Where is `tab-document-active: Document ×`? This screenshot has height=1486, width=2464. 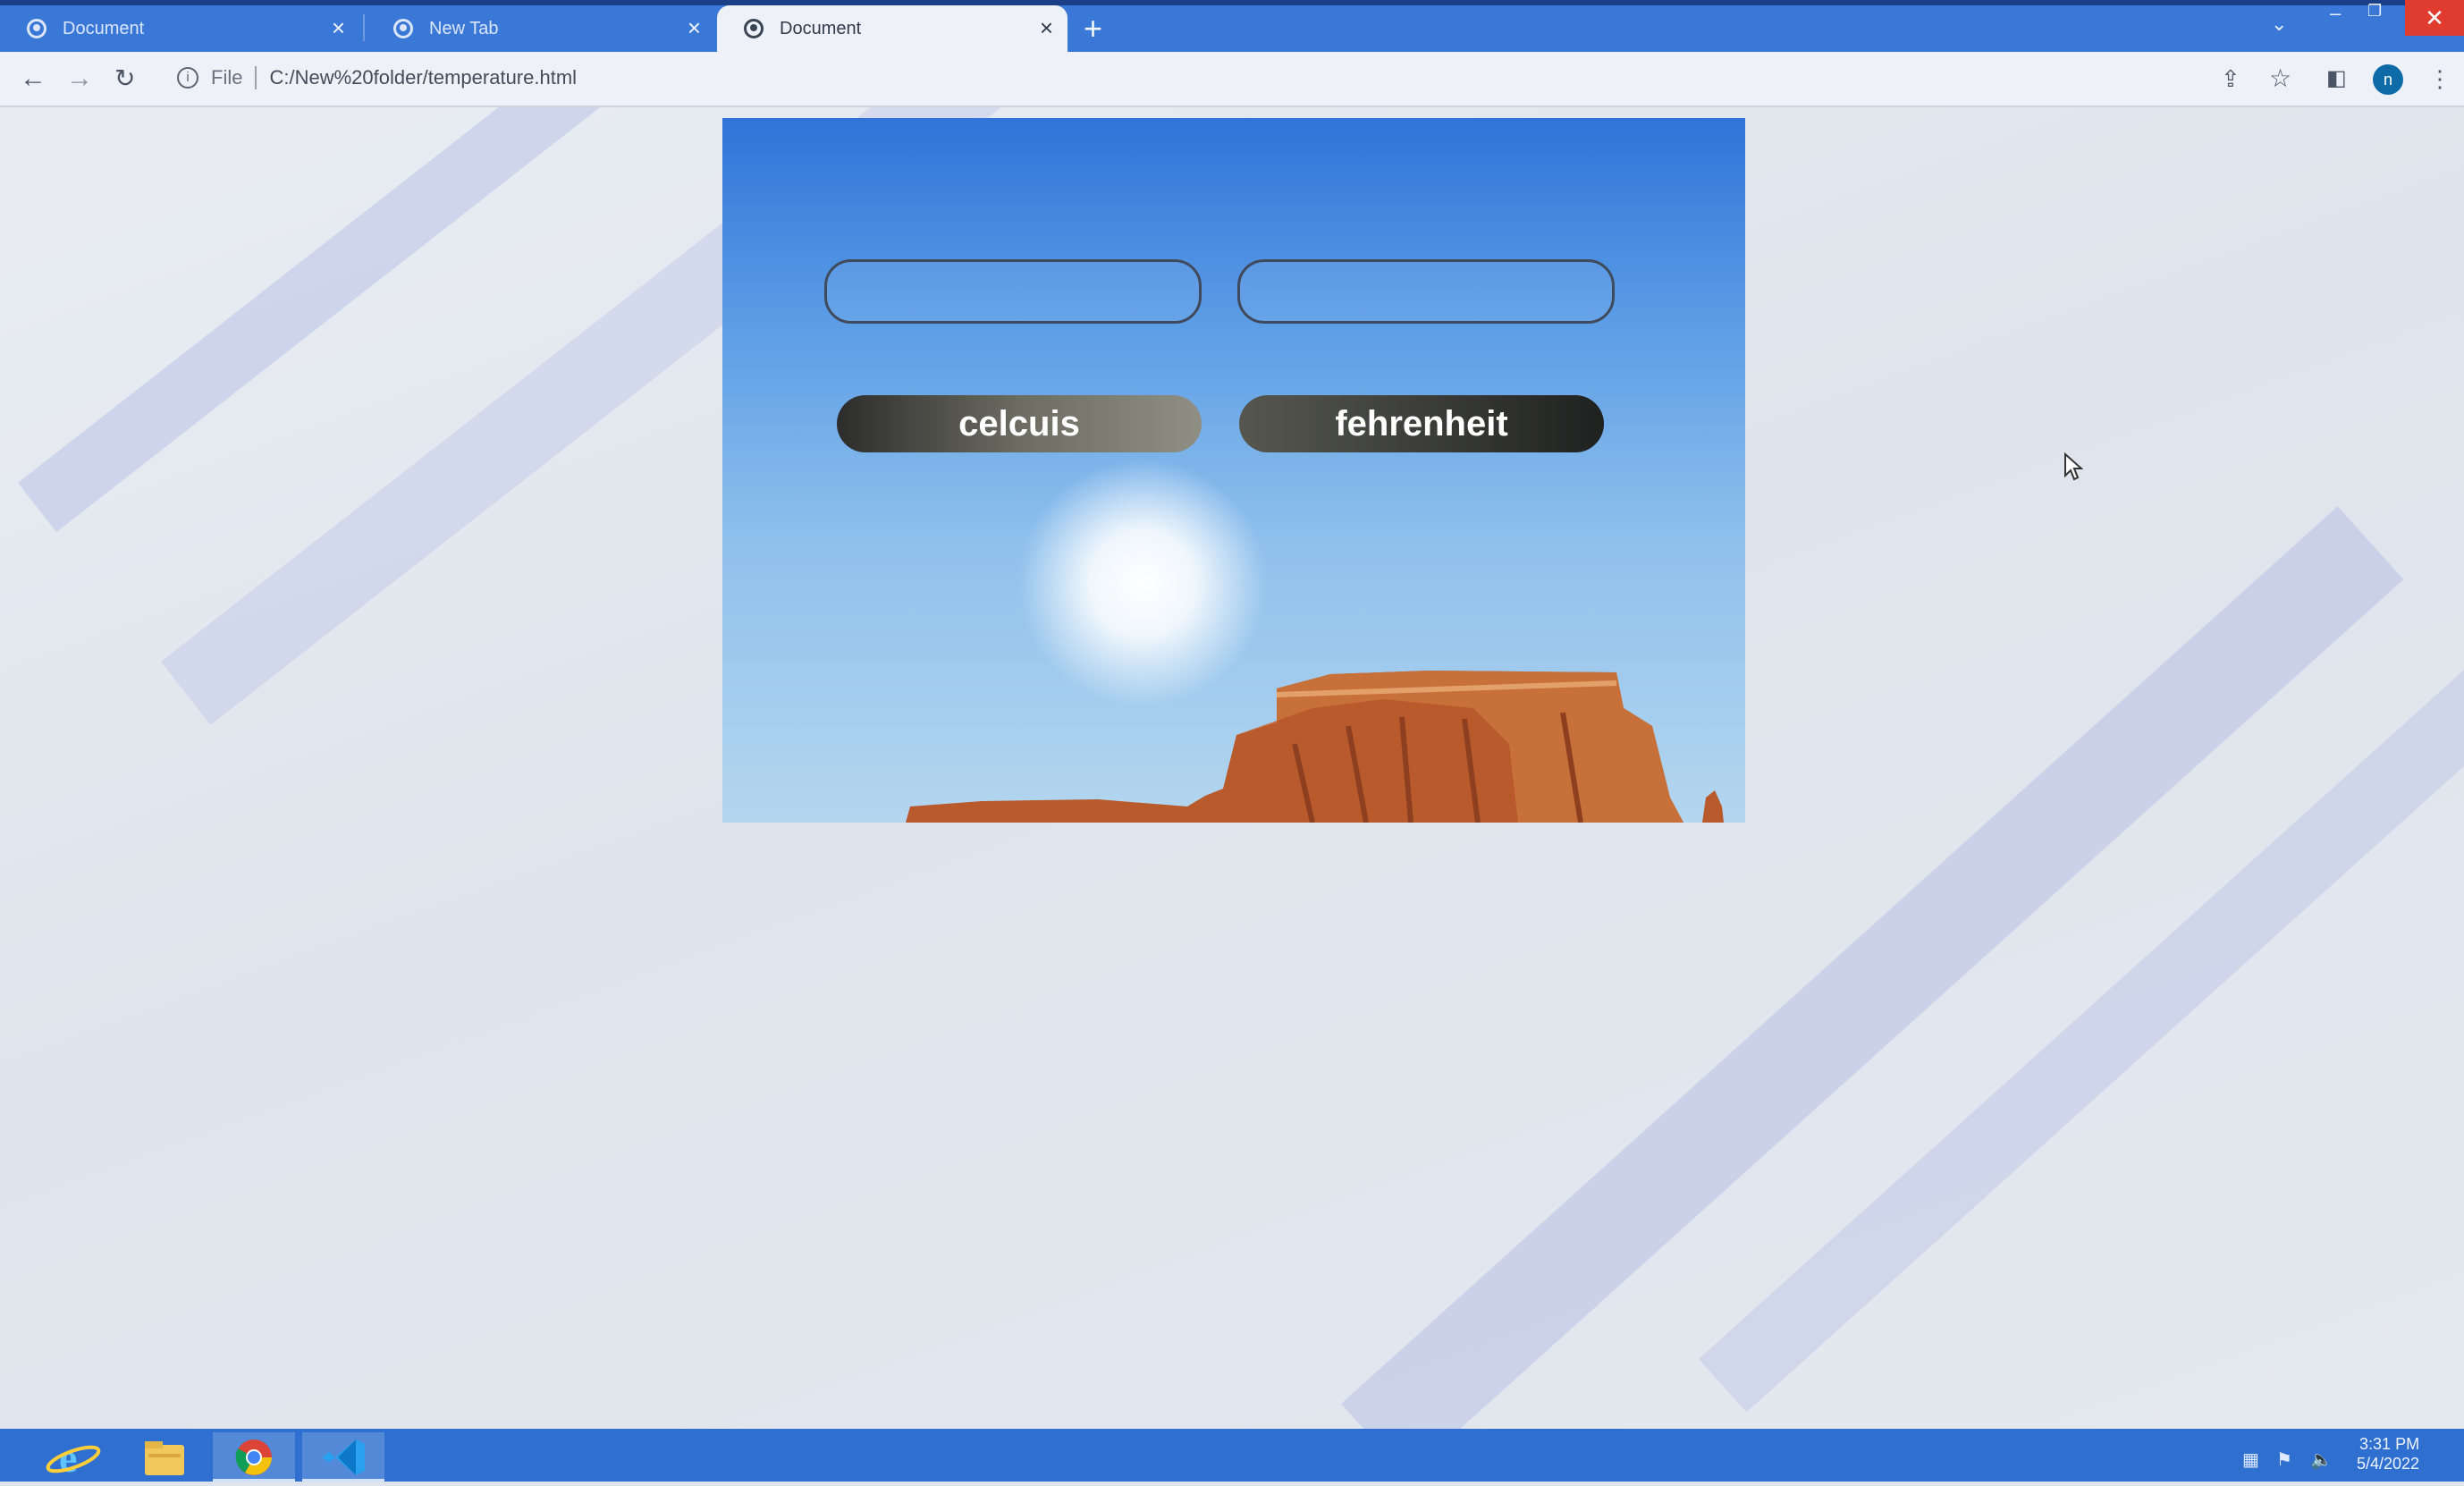 tab-document-active: Document × is located at coordinates (892, 28).